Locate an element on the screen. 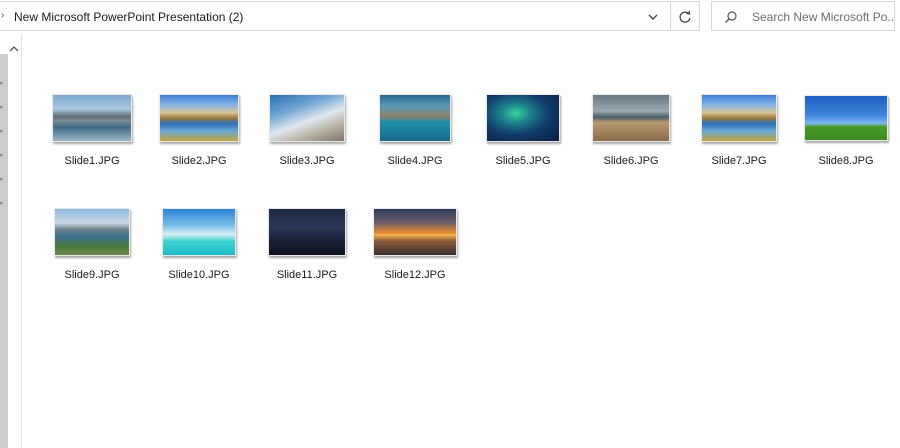 This screenshot has width=900, height=448. file-item: Slide6.JPG is located at coordinates (631, 129).